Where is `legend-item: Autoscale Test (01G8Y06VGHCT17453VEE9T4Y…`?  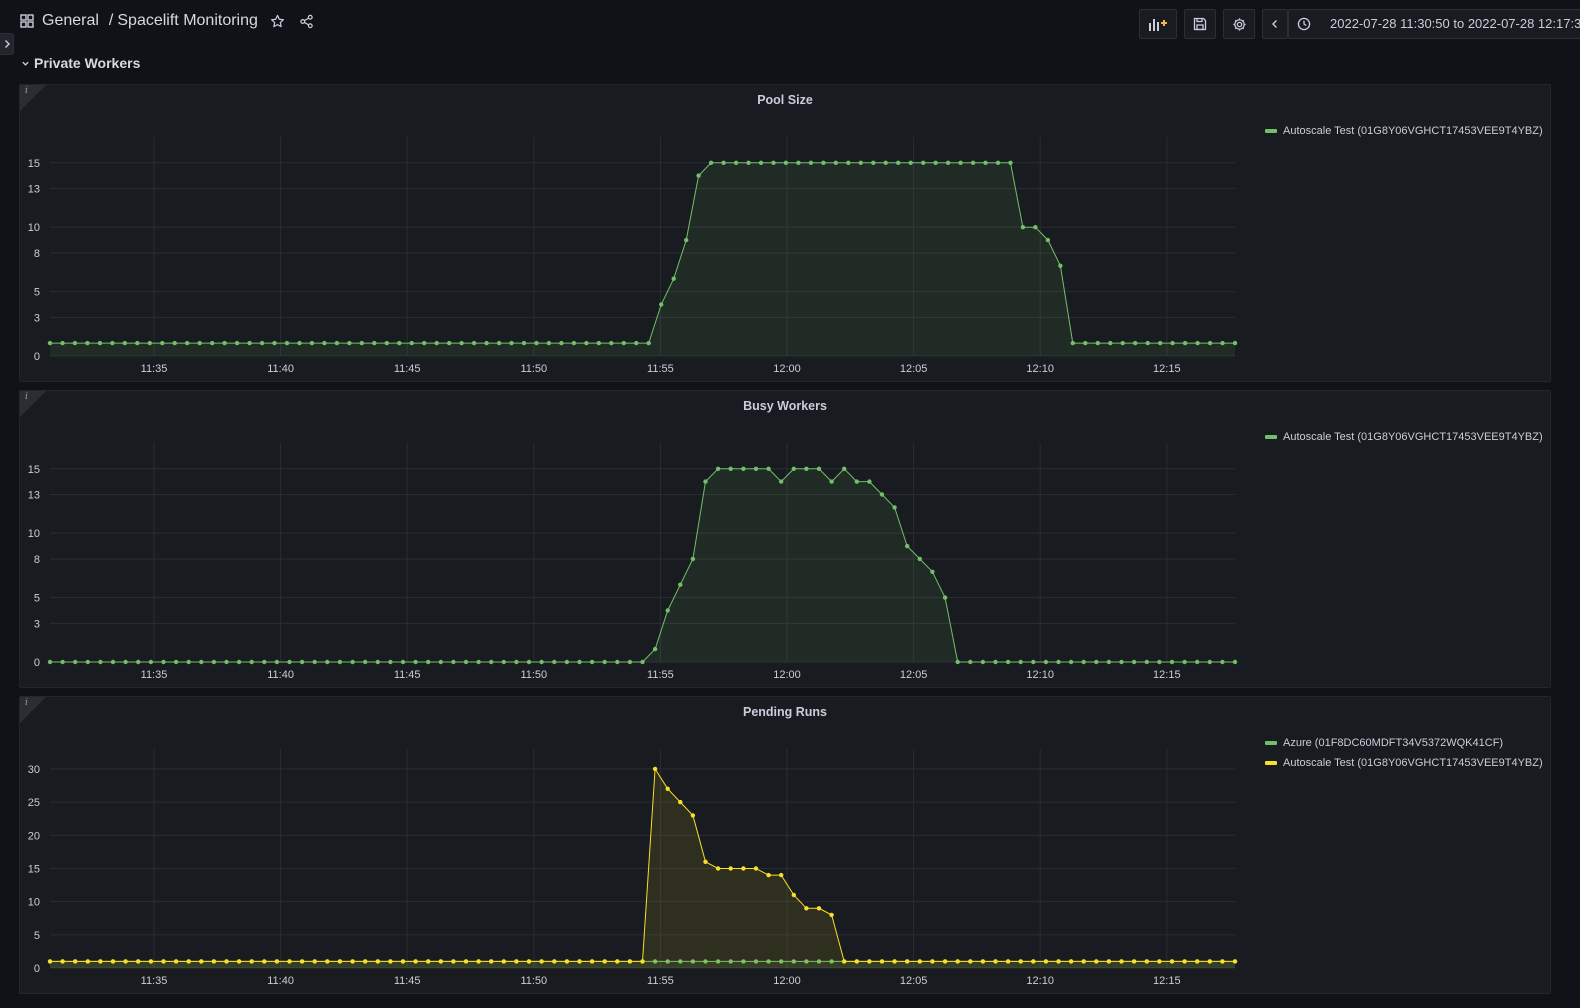 legend-item: Autoscale Test (01G8Y06VGHCT17453VEE9T4Y… is located at coordinates (1404, 763).